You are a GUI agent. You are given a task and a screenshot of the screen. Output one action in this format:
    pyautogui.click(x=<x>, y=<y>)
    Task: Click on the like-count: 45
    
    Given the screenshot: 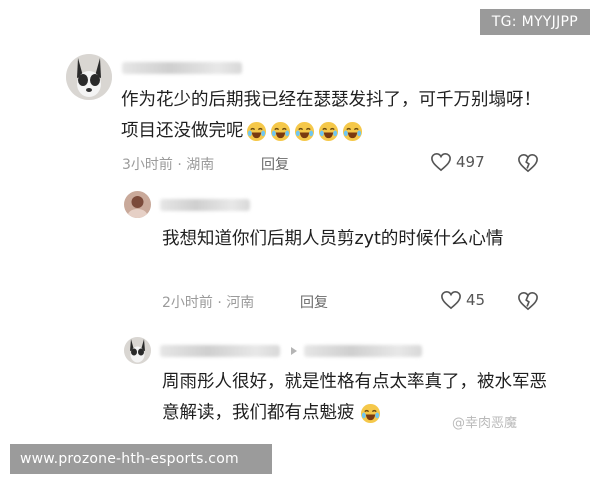 What is the action you would take?
    pyautogui.click(x=476, y=300)
    